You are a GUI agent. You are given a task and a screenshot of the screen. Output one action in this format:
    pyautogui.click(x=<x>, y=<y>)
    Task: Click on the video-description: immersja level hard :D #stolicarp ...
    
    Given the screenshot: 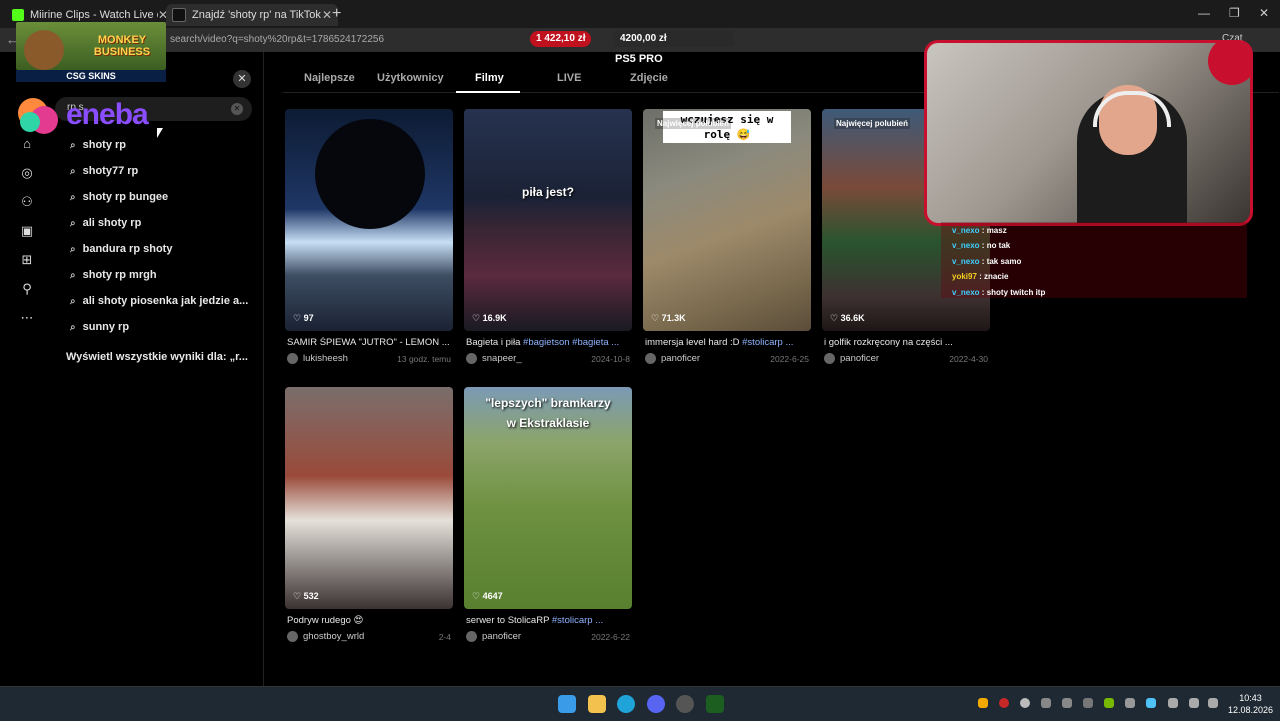 What is the action you would take?
    pyautogui.click(x=727, y=342)
    